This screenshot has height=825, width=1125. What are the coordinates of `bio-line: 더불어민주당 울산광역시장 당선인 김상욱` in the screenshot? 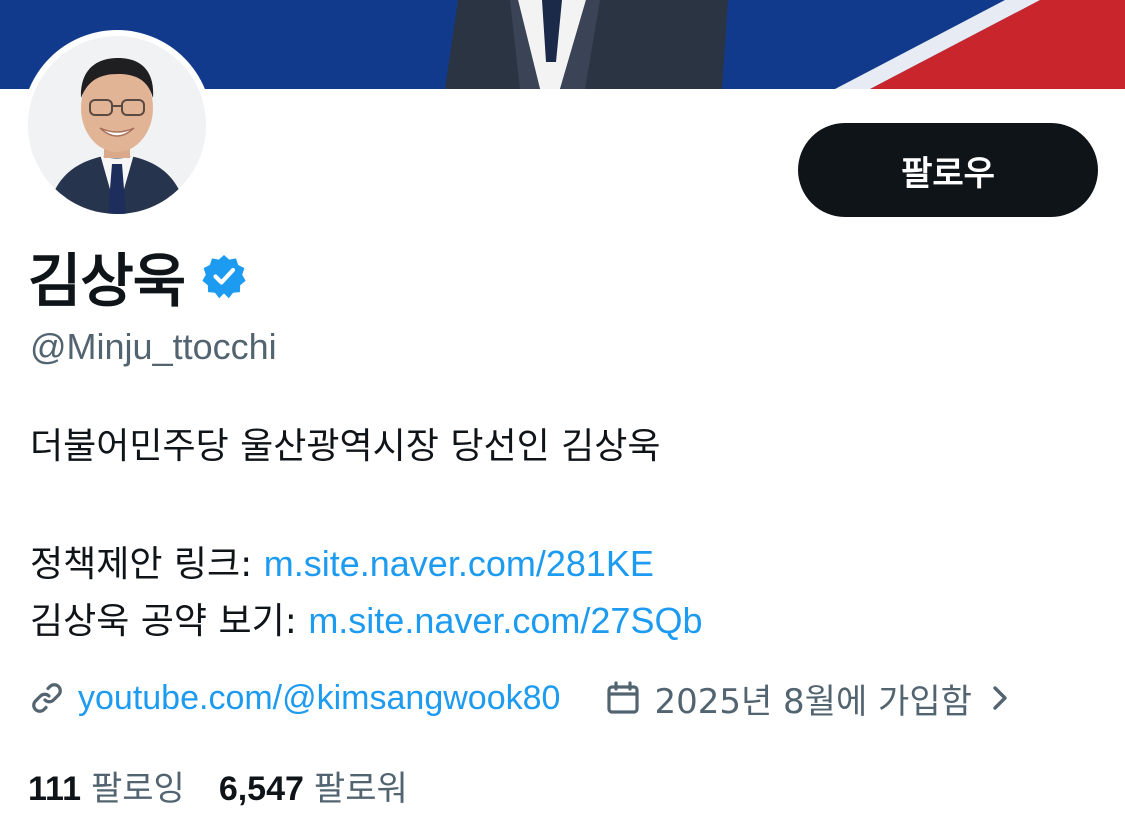 It's located at (345, 446).